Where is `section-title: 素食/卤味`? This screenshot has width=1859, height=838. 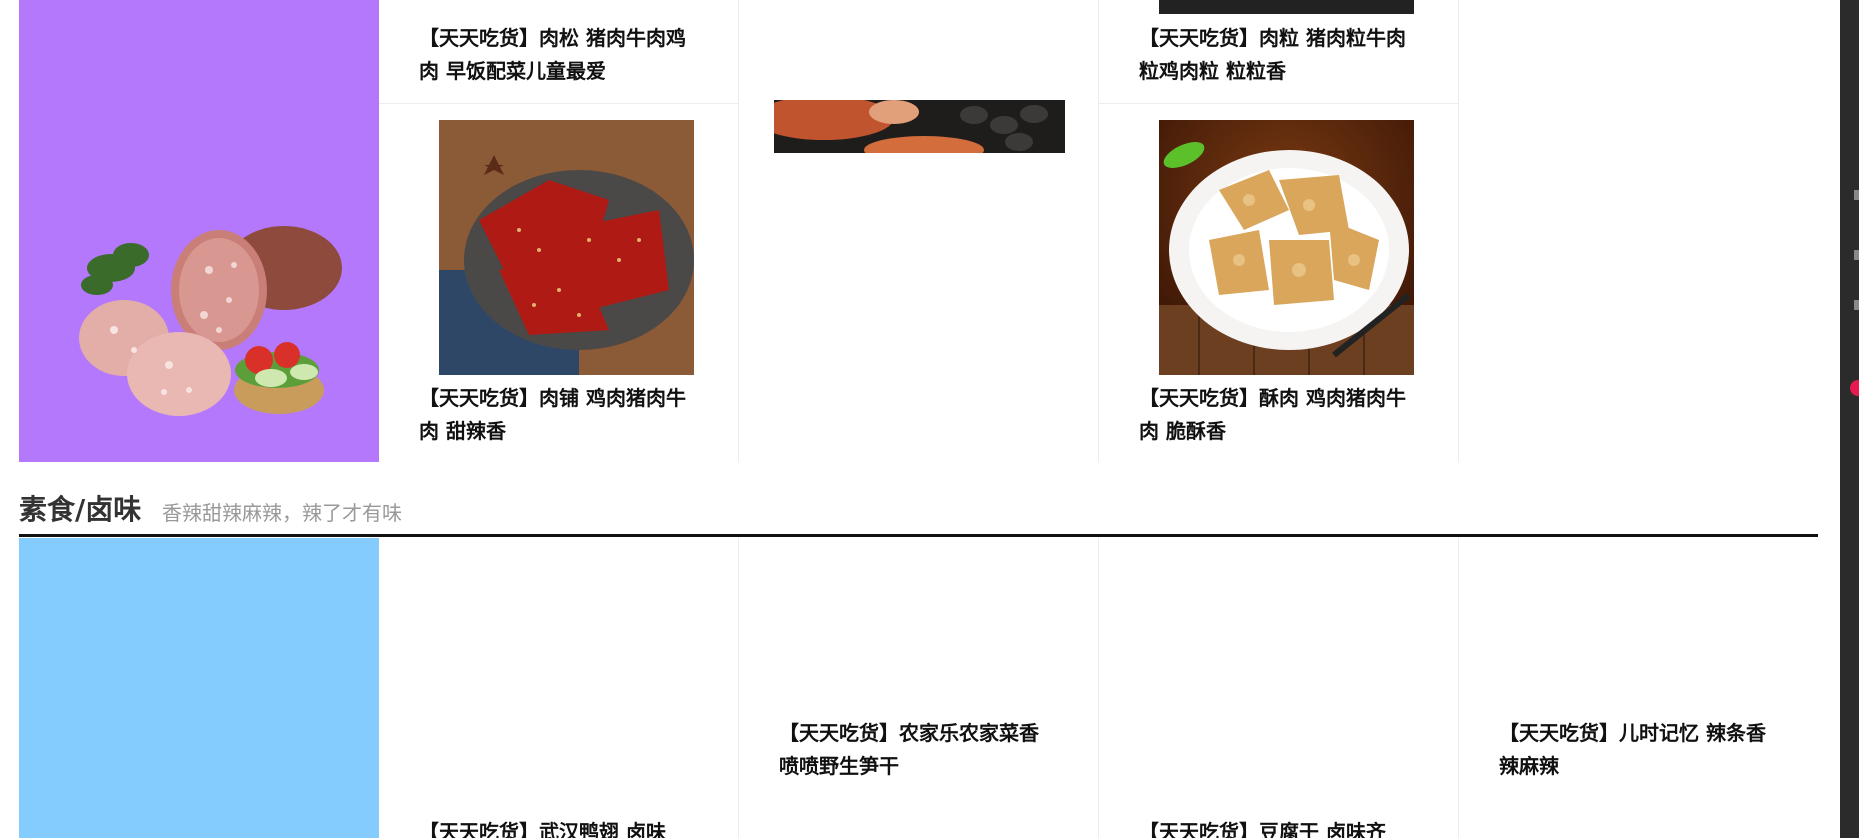
section-title: 素食/卤味 is located at coordinates (80, 509).